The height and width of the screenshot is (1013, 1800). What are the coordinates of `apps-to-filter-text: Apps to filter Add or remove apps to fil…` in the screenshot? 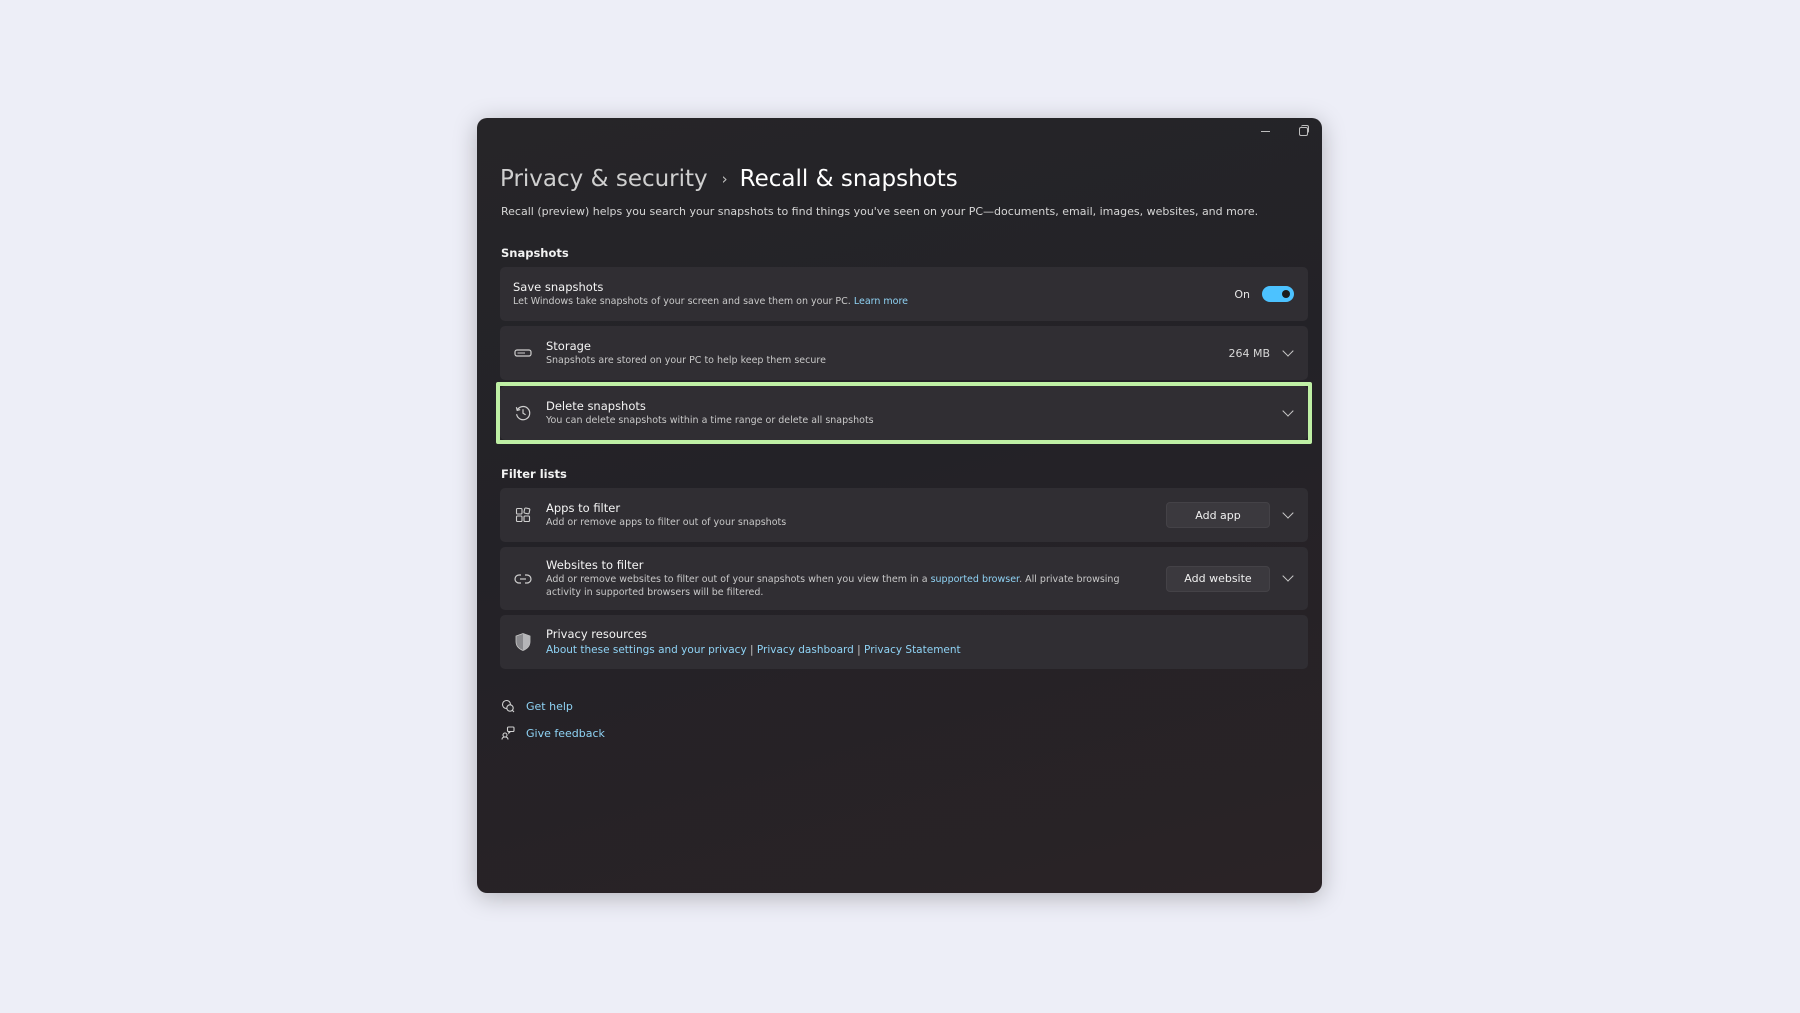 It's located at (856, 515).